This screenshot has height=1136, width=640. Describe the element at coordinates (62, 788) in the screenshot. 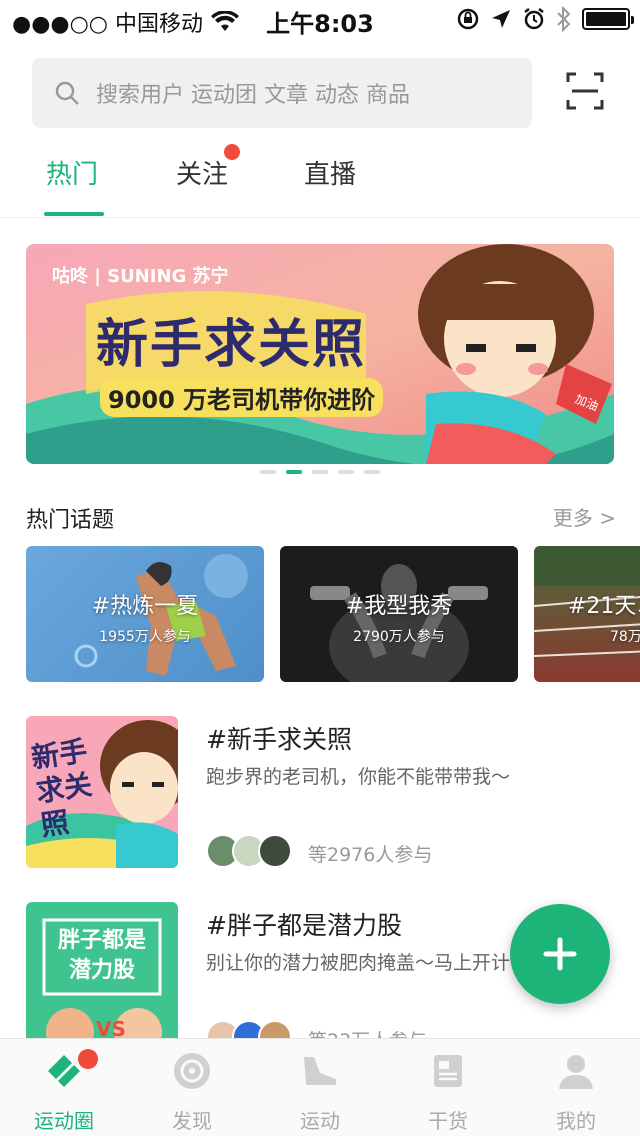

I see `feed-thumb-text: 新手求关照` at that location.